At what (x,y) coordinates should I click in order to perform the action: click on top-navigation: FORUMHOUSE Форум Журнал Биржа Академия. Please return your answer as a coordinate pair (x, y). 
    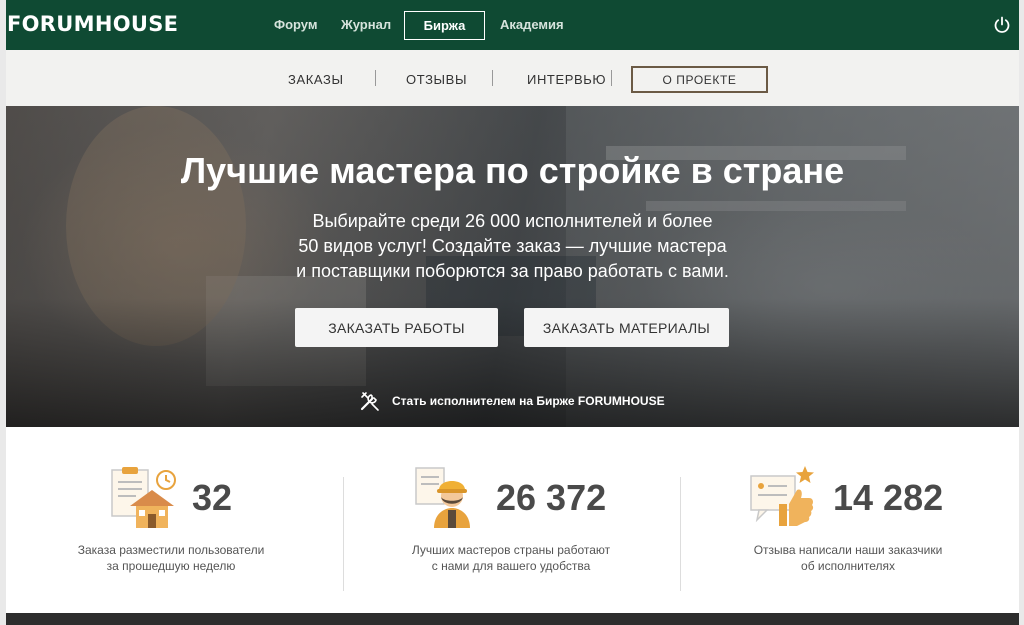
    Looking at the image, I should click on (512, 25).